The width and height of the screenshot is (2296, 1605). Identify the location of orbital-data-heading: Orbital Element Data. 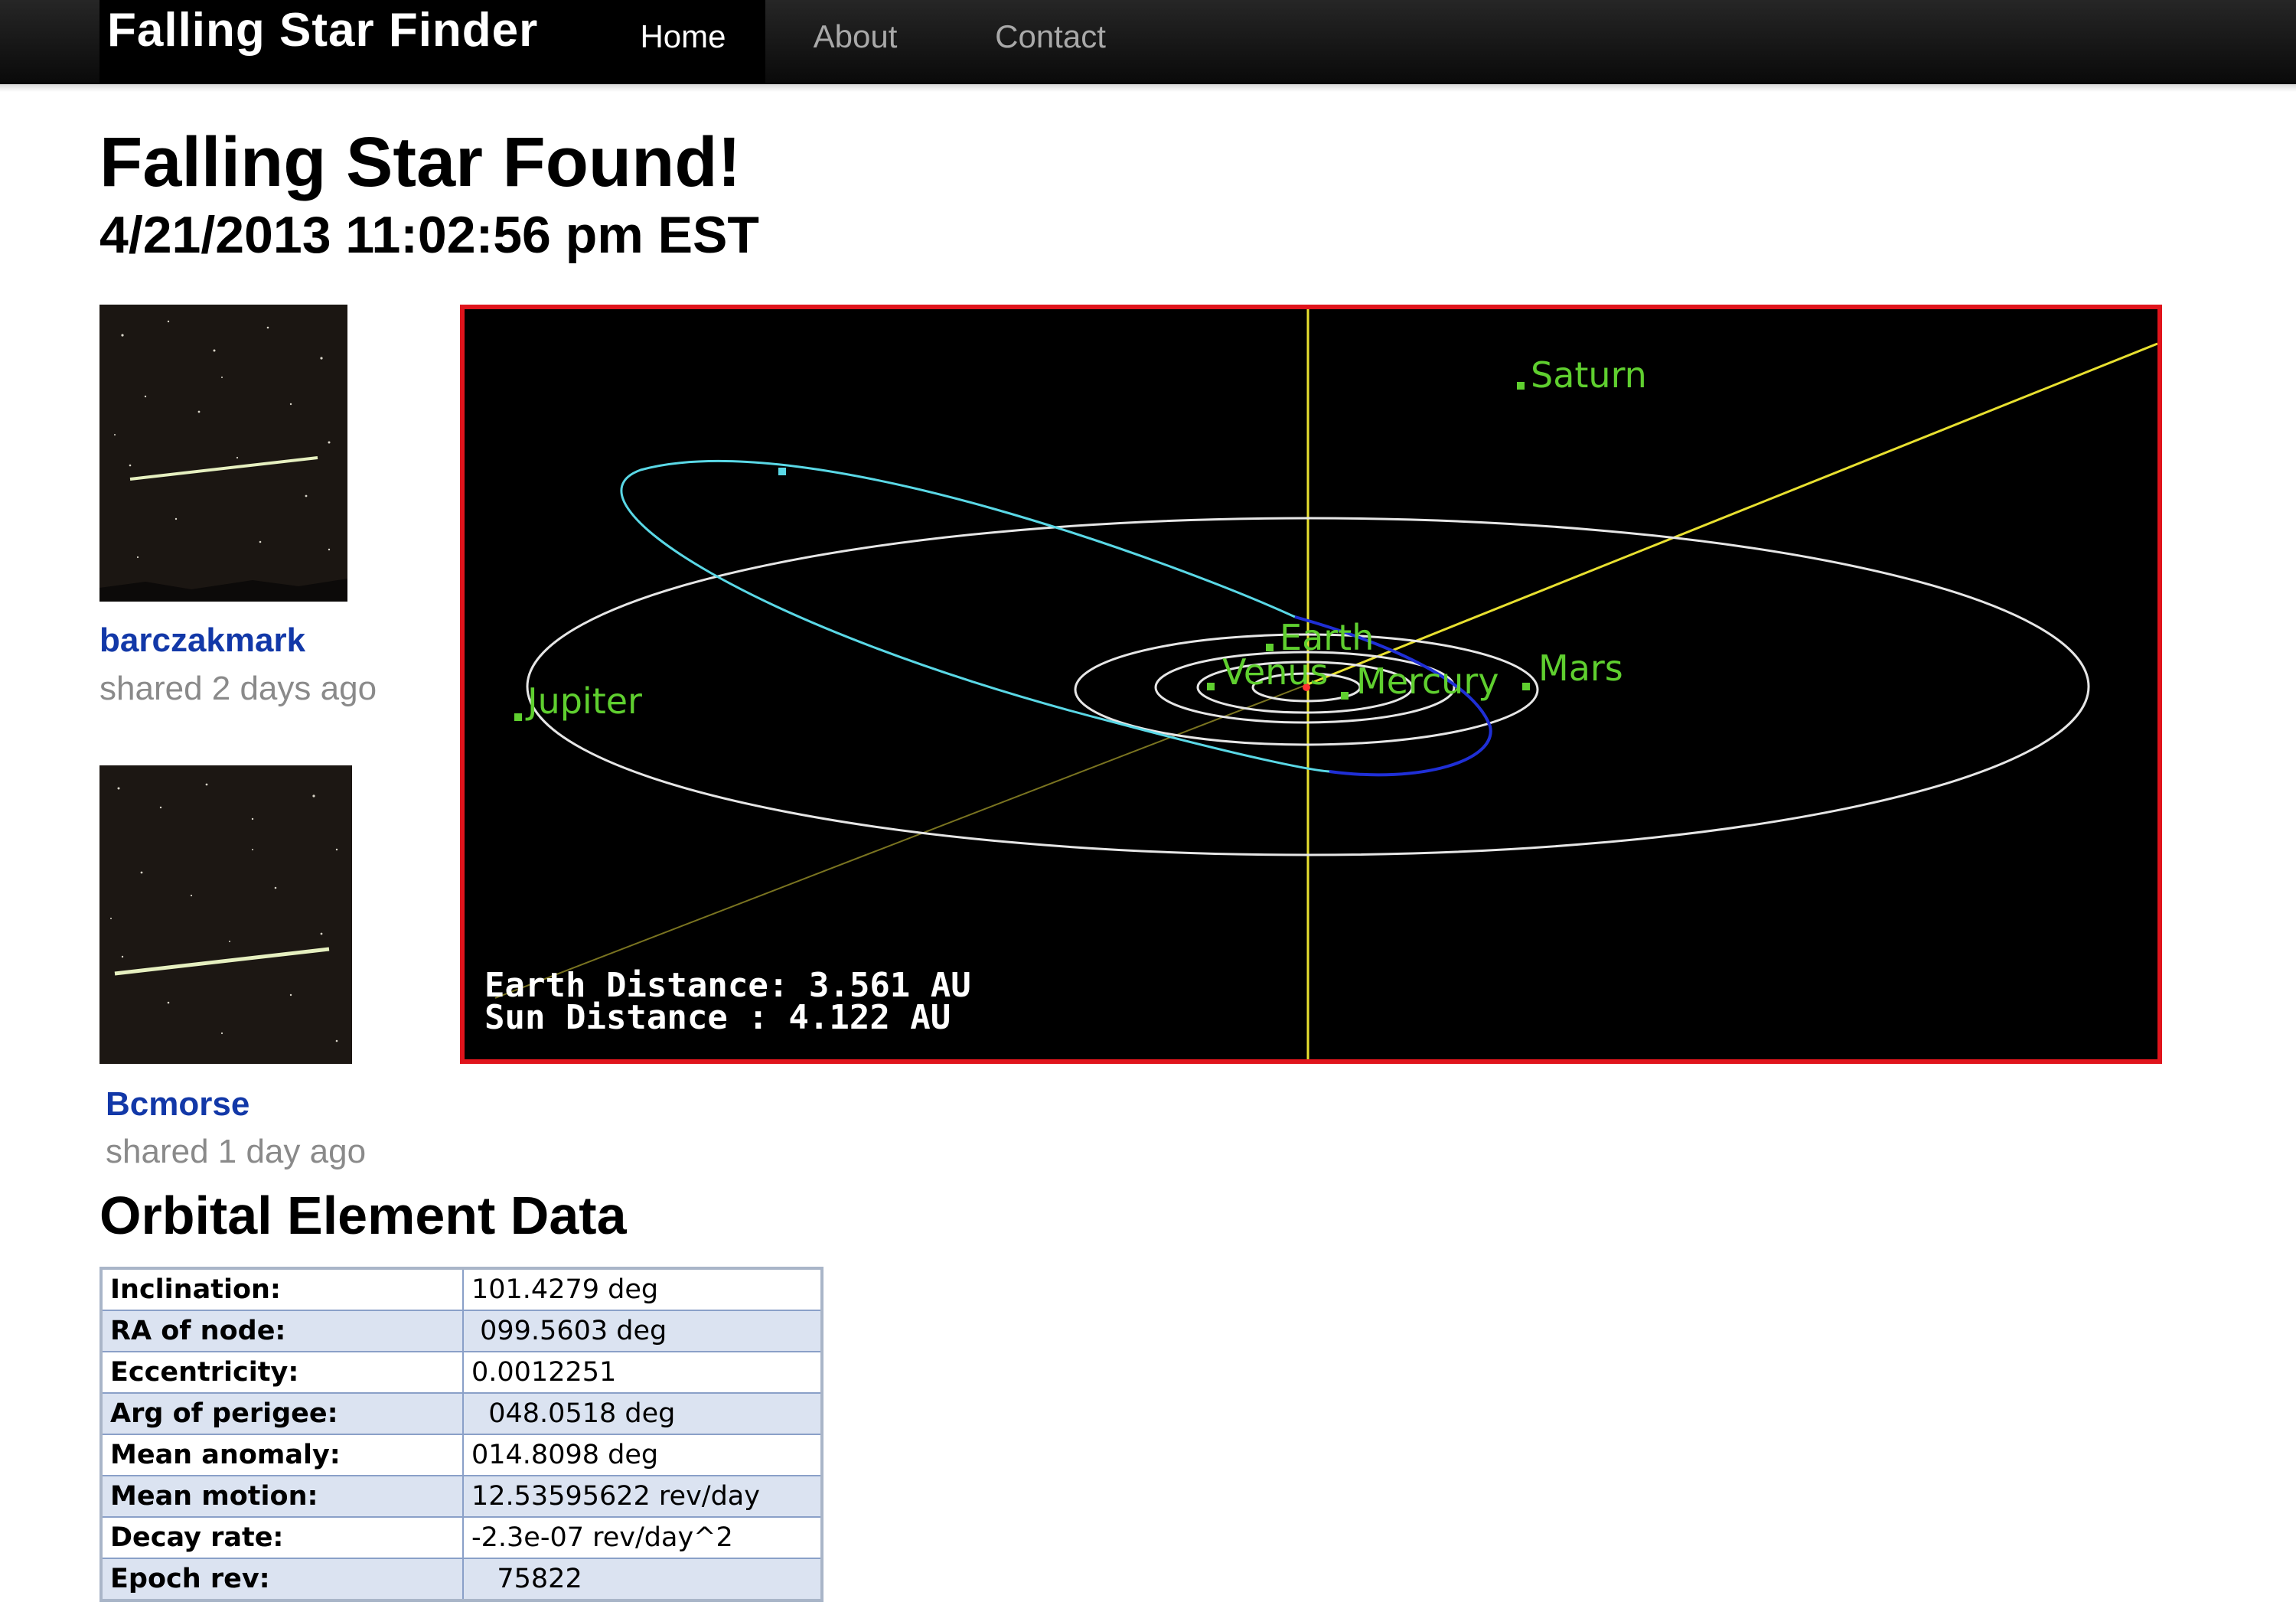
(363, 1215).